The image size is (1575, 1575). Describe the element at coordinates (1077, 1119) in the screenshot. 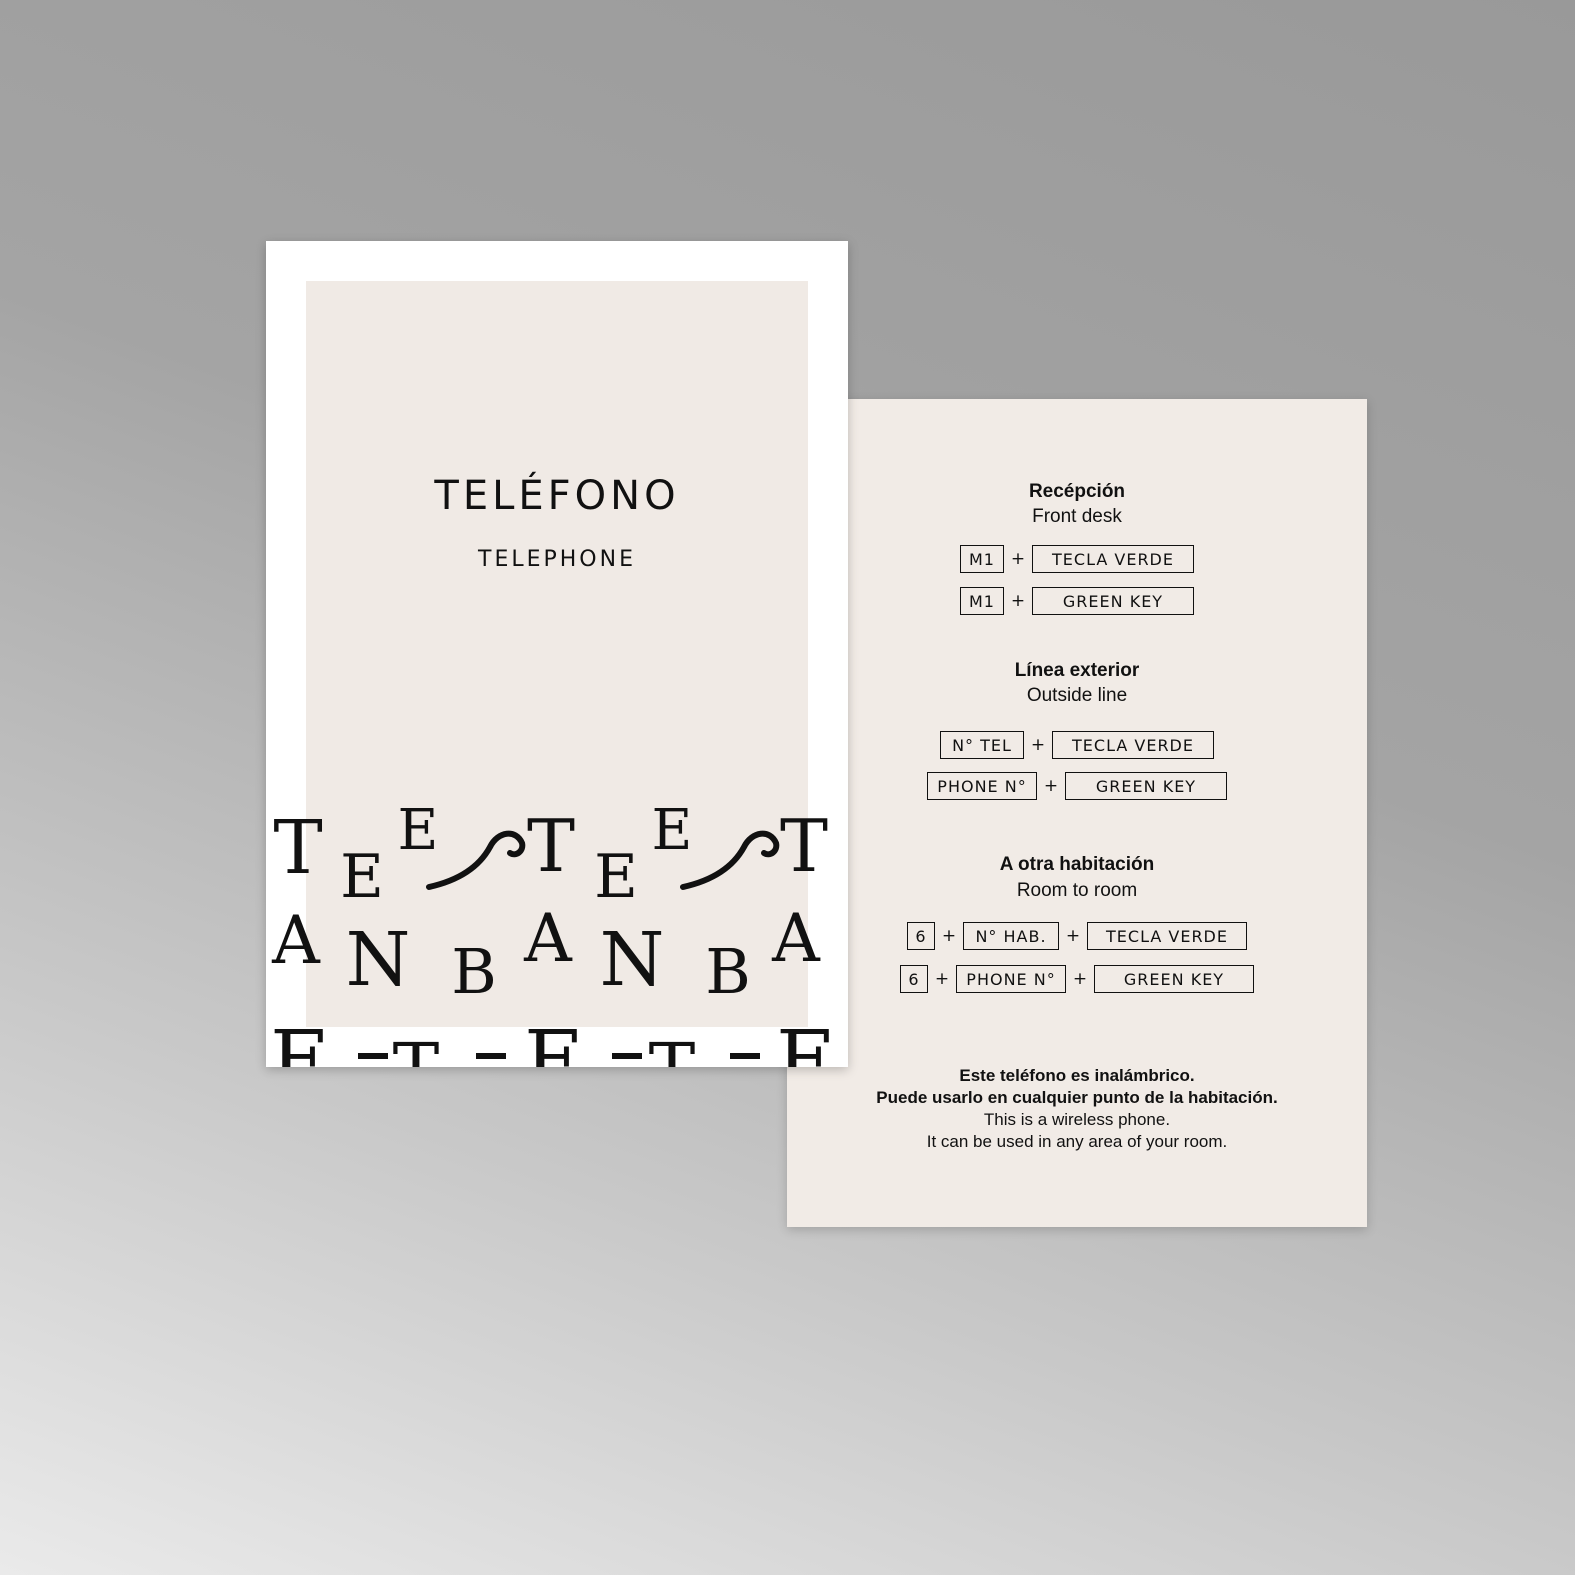

I see `wireless-note-en-1: This is a wireless phone.` at that location.